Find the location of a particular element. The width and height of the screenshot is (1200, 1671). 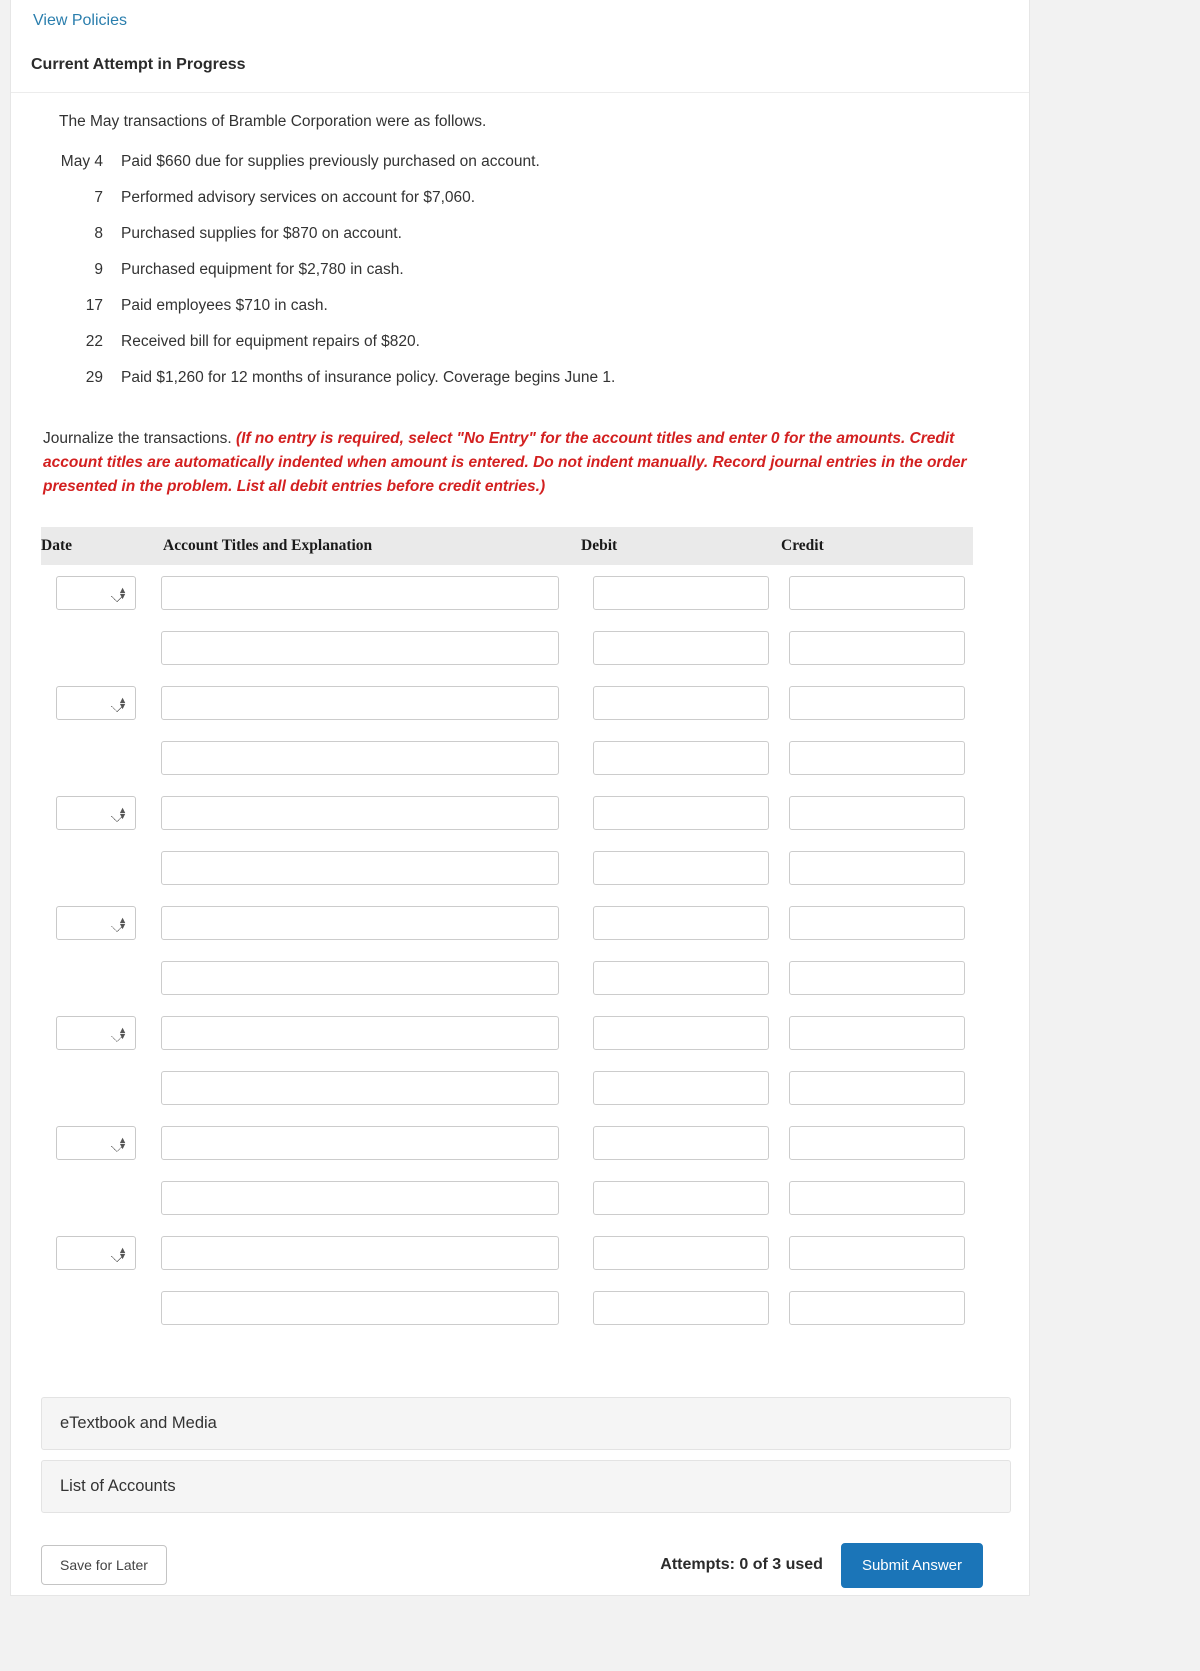

column-header-date: Date is located at coordinates (96, 546).